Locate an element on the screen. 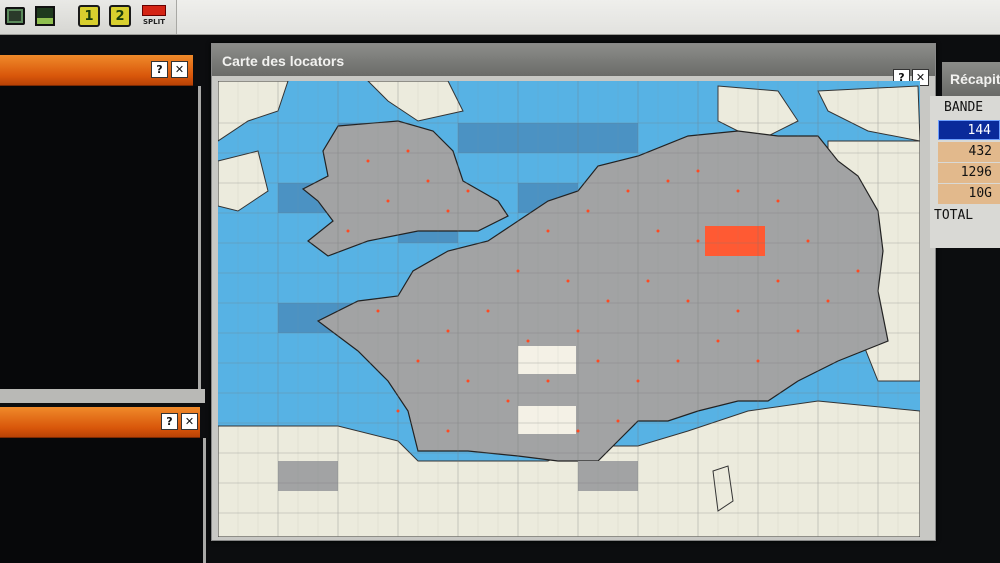 This screenshot has width=1000, height=563. worked-square-spain is located at coordinates (308, 476).